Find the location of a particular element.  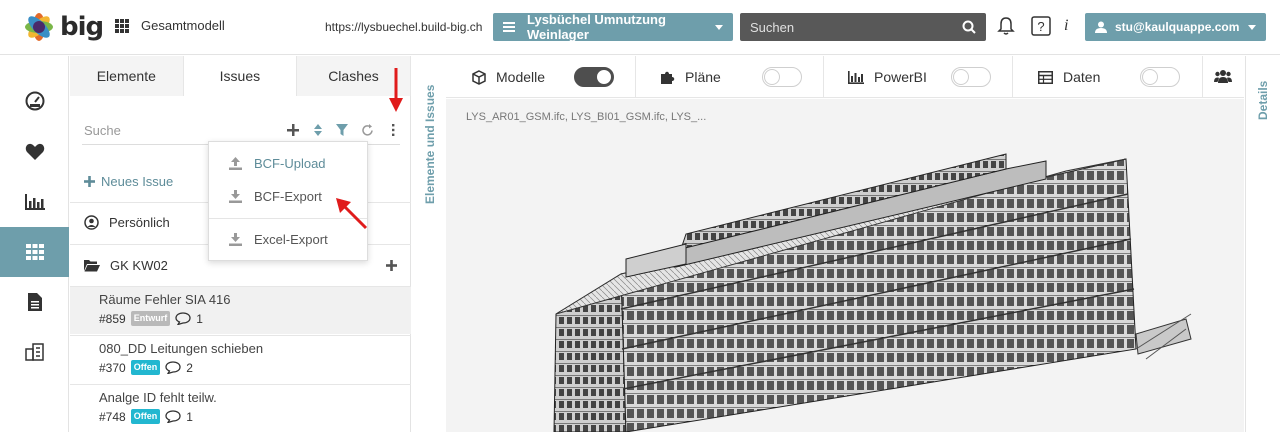

left-navigation is located at coordinates (34, 244).